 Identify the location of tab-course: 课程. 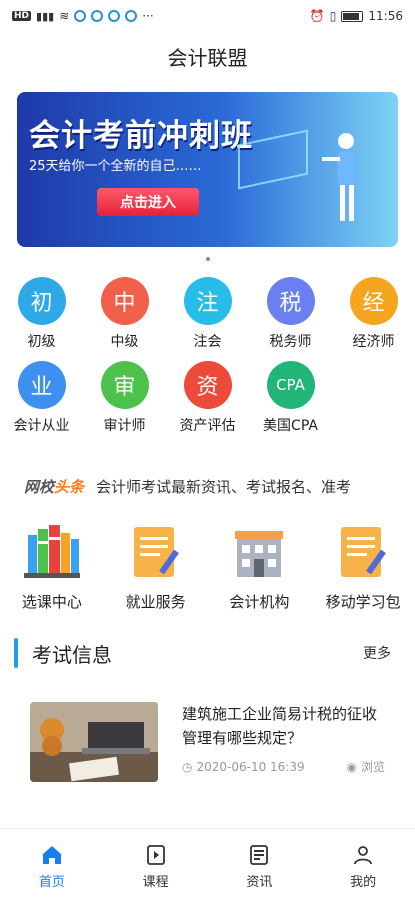
(156, 864).